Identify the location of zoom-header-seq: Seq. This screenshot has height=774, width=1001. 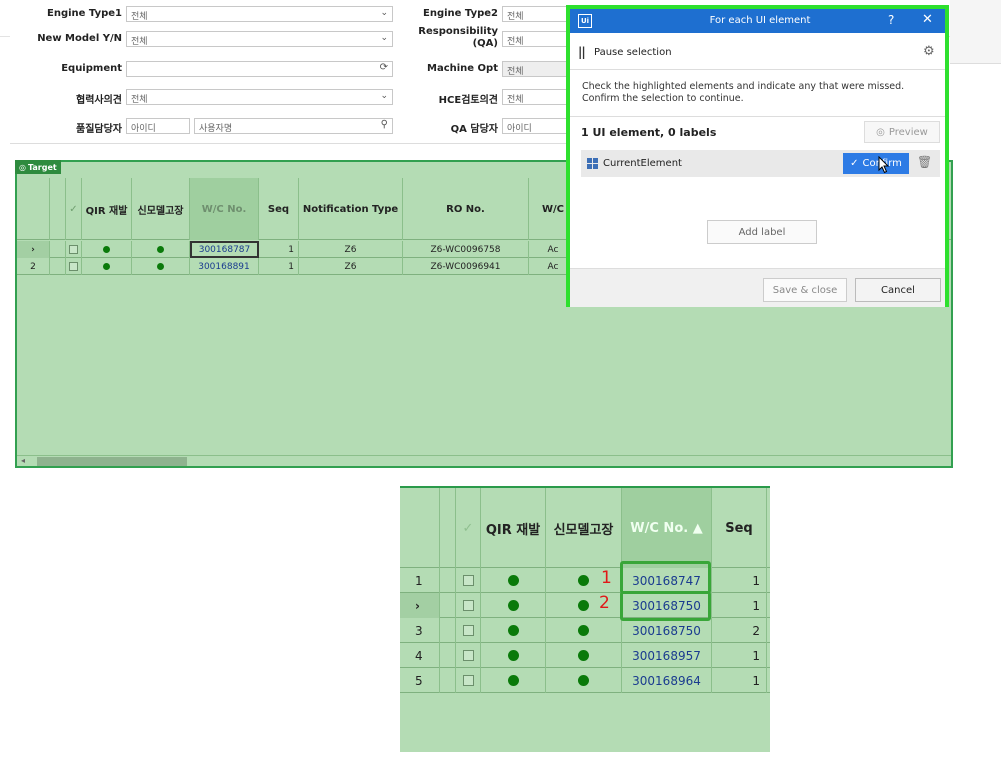
(739, 528).